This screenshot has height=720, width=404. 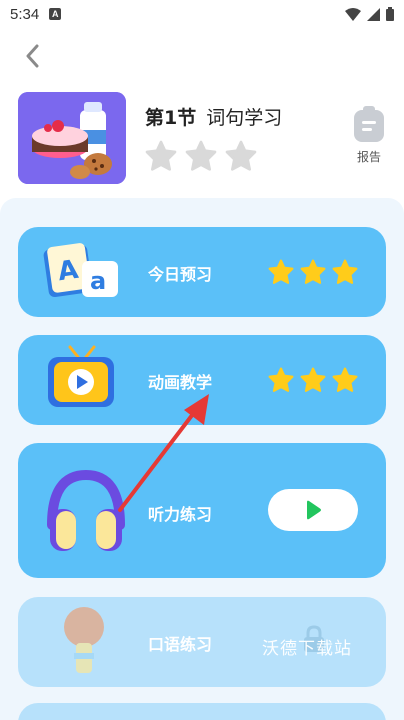 What do you see at coordinates (373, 14) in the screenshot?
I see `signal-icon` at bounding box center [373, 14].